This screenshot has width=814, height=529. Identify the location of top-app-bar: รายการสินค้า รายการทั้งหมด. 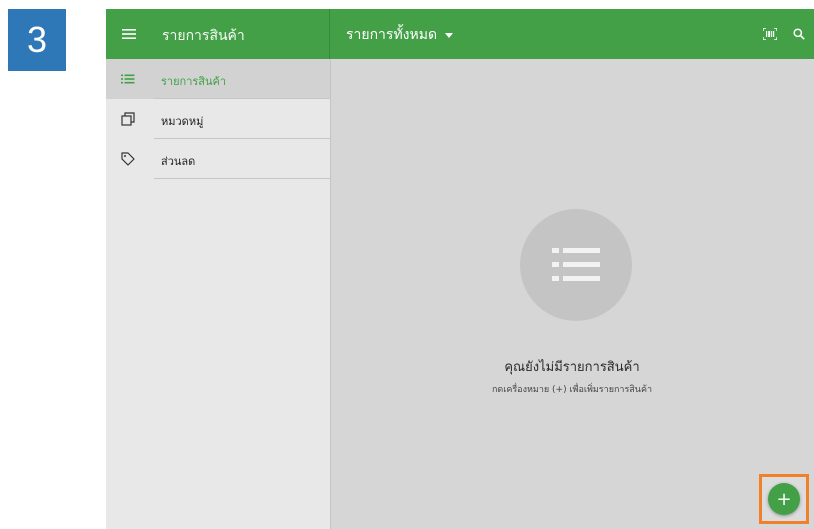
(460, 34).